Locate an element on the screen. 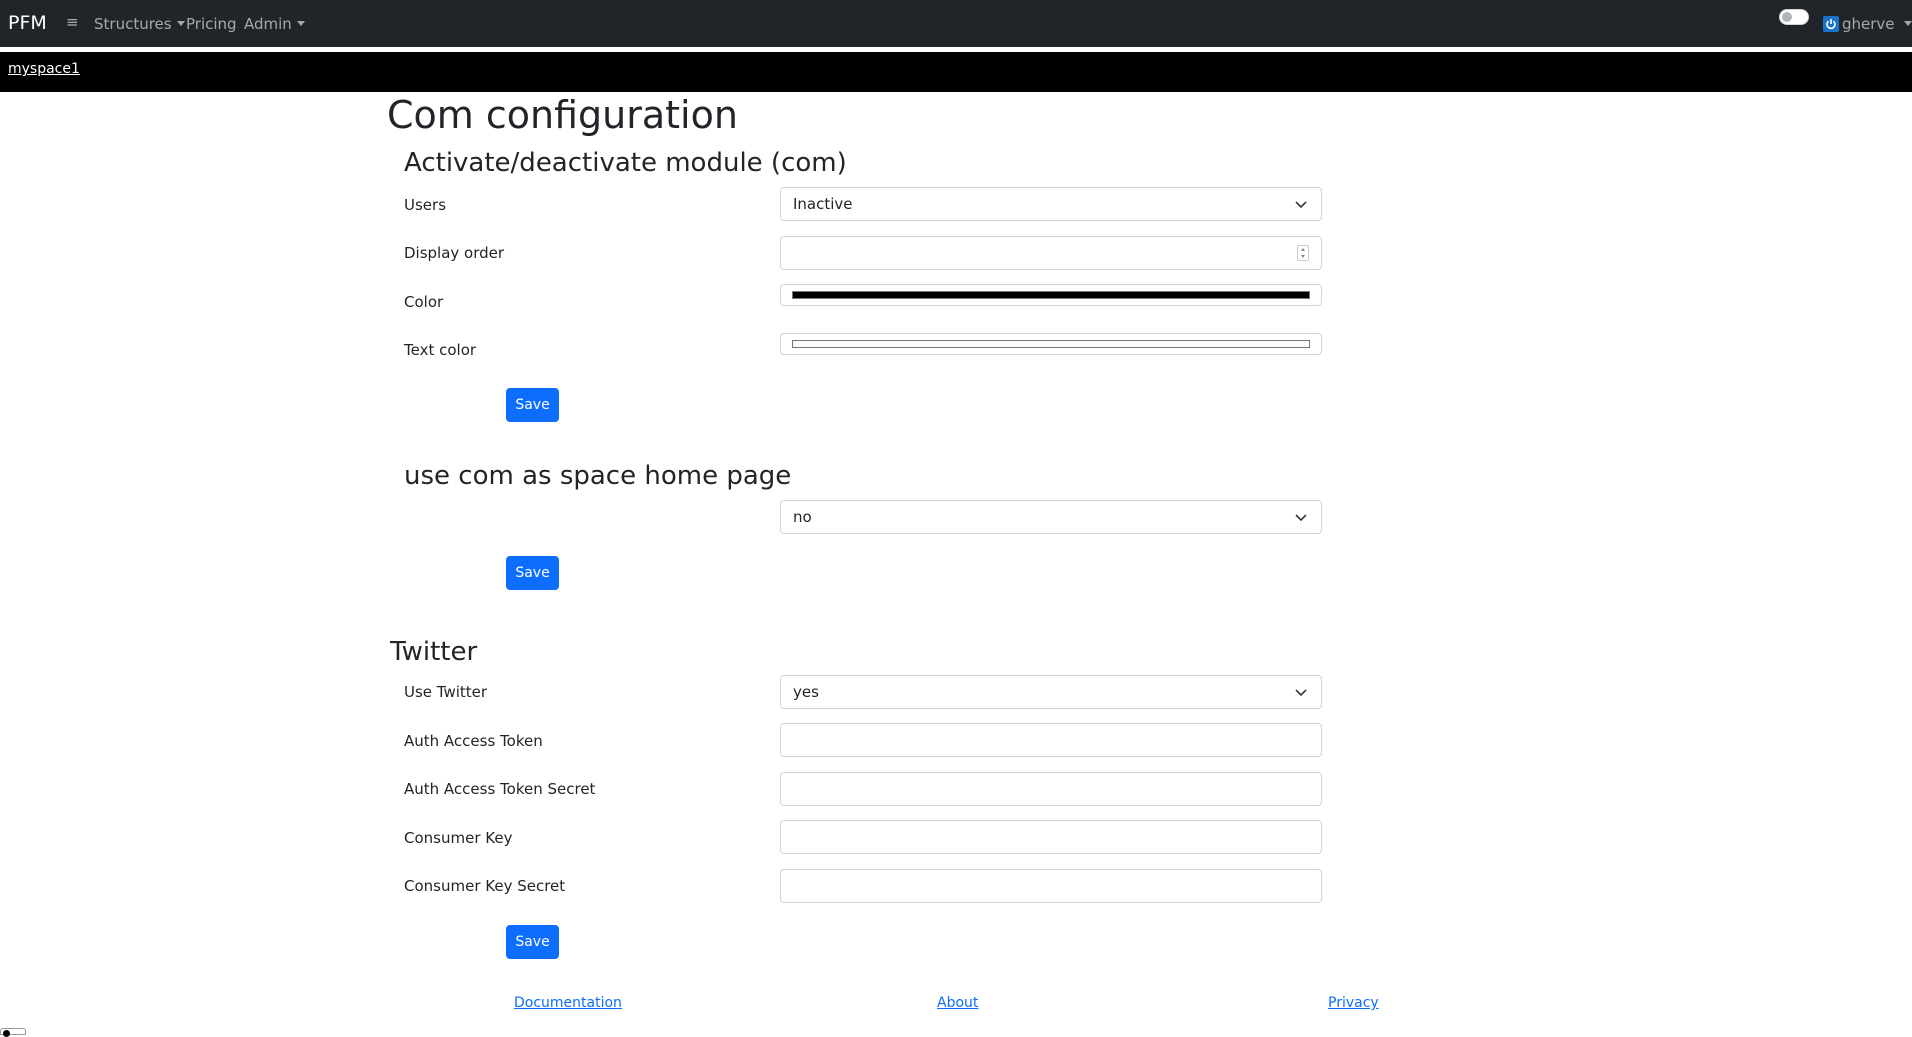 Image resolution: width=1912 pixels, height=1037 pixels. number-spinner-icon is located at coordinates (1303, 253).